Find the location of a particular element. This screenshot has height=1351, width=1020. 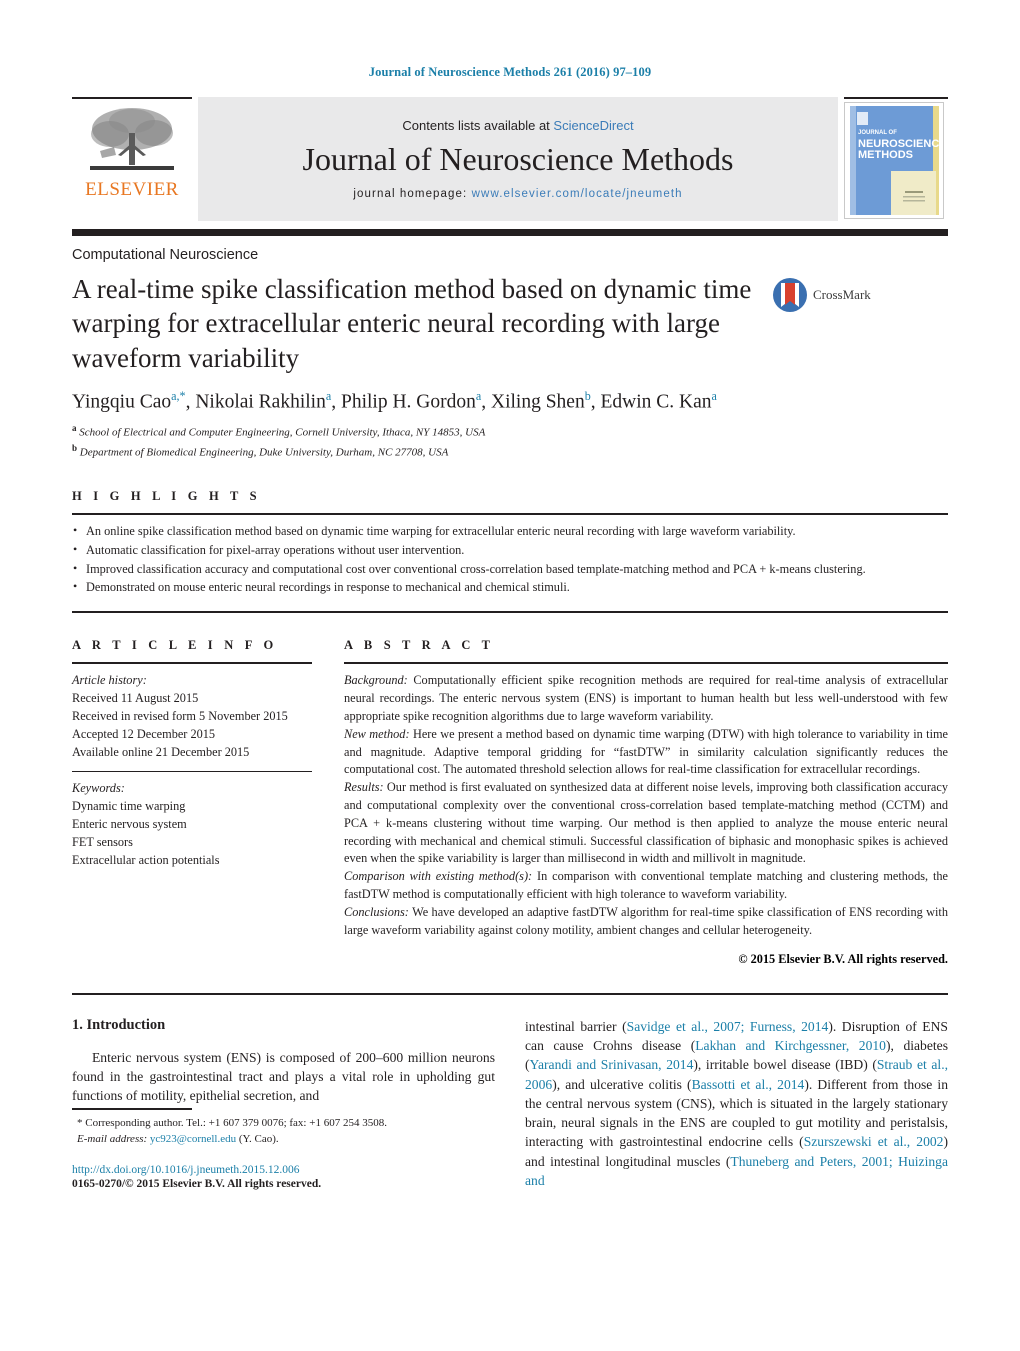

keyword-item: FET sensors is located at coordinates (102, 841).